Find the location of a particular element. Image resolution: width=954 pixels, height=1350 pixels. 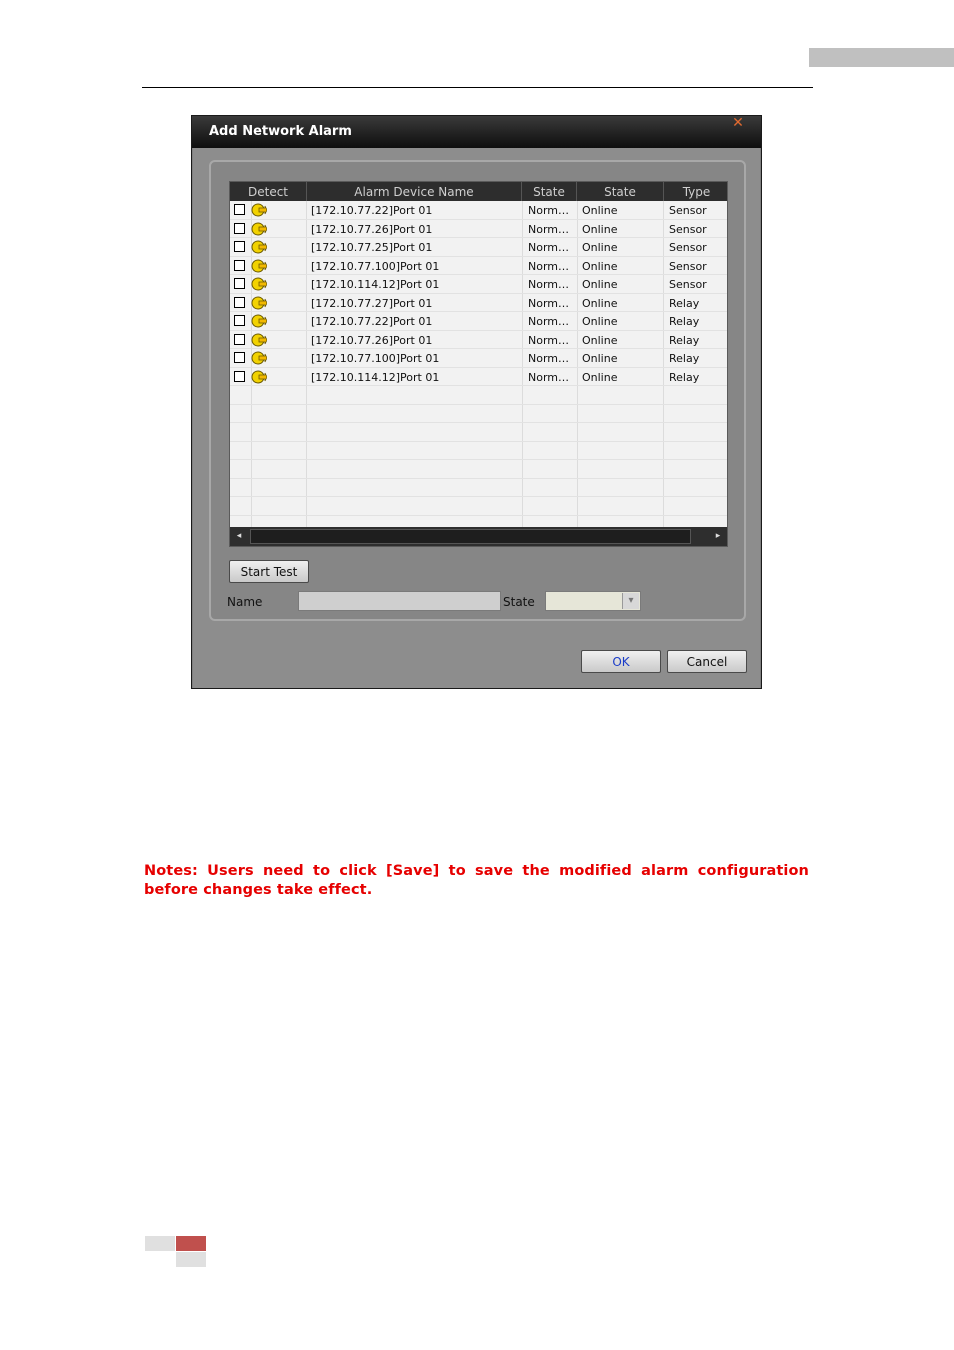

scroll-right-icon: ▸ is located at coordinates (718, 536).